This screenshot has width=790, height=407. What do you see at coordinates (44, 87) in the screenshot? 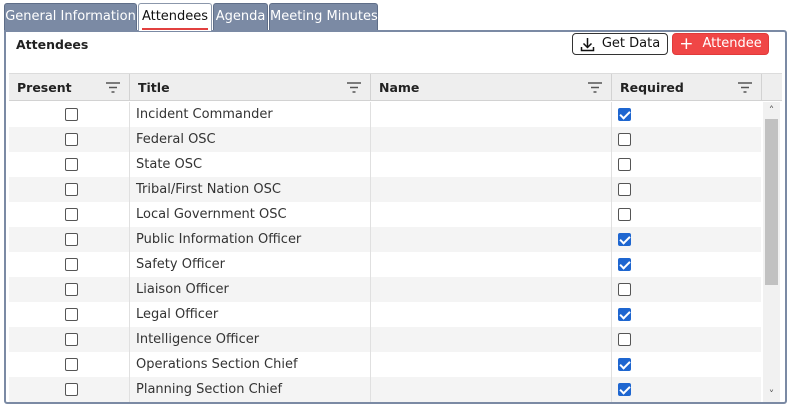
I see `column-header-label: Present` at bounding box center [44, 87].